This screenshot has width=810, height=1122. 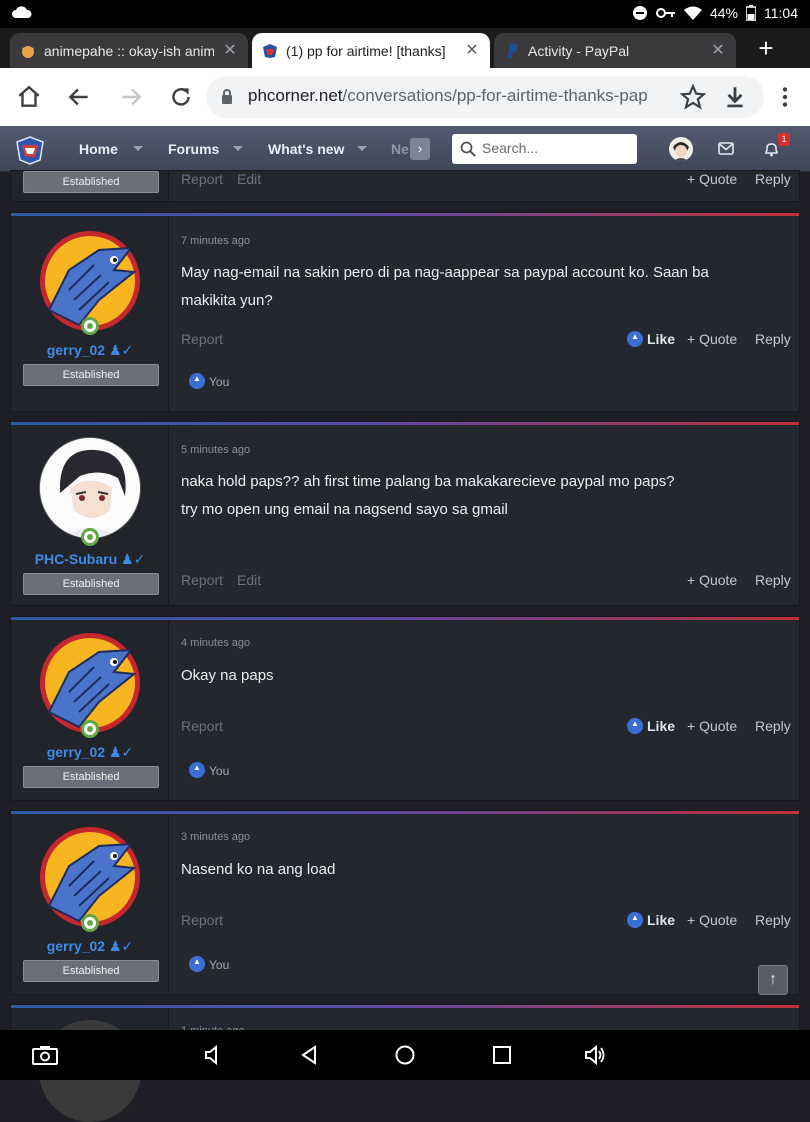 What do you see at coordinates (420, 149) in the screenshot?
I see `nav-scroll-right-button: ›` at bounding box center [420, 149].